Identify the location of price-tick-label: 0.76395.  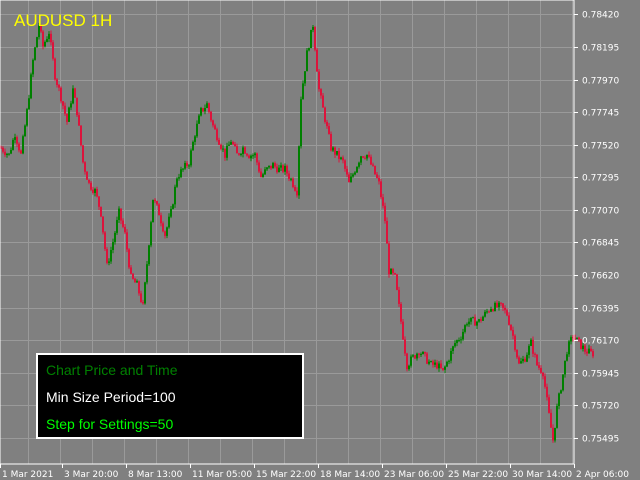
(600, 310).